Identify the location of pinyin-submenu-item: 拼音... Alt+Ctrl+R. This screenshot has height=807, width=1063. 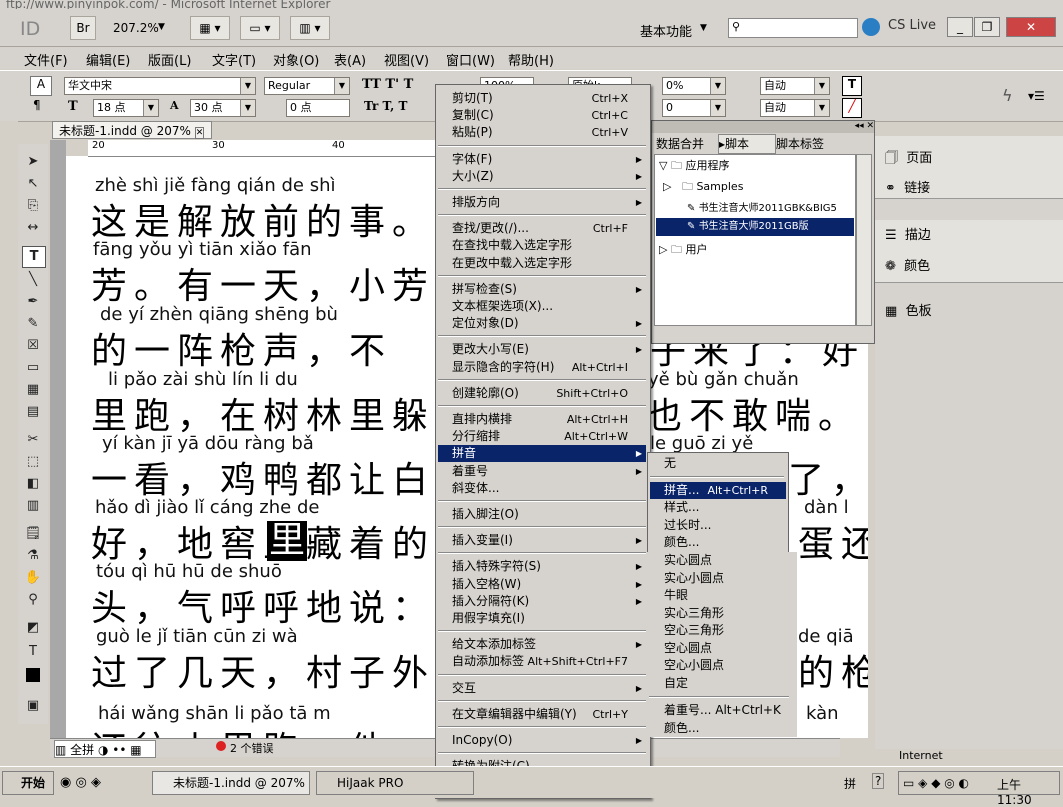
(718, 490).